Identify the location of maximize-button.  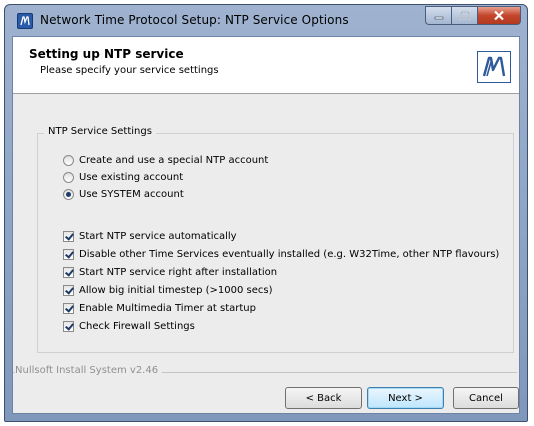
(464, 15).